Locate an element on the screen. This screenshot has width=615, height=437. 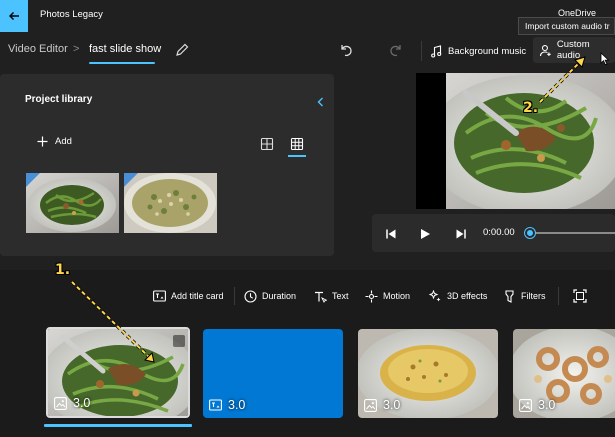
filters-label: Filters is located at coordinates (533, 296).